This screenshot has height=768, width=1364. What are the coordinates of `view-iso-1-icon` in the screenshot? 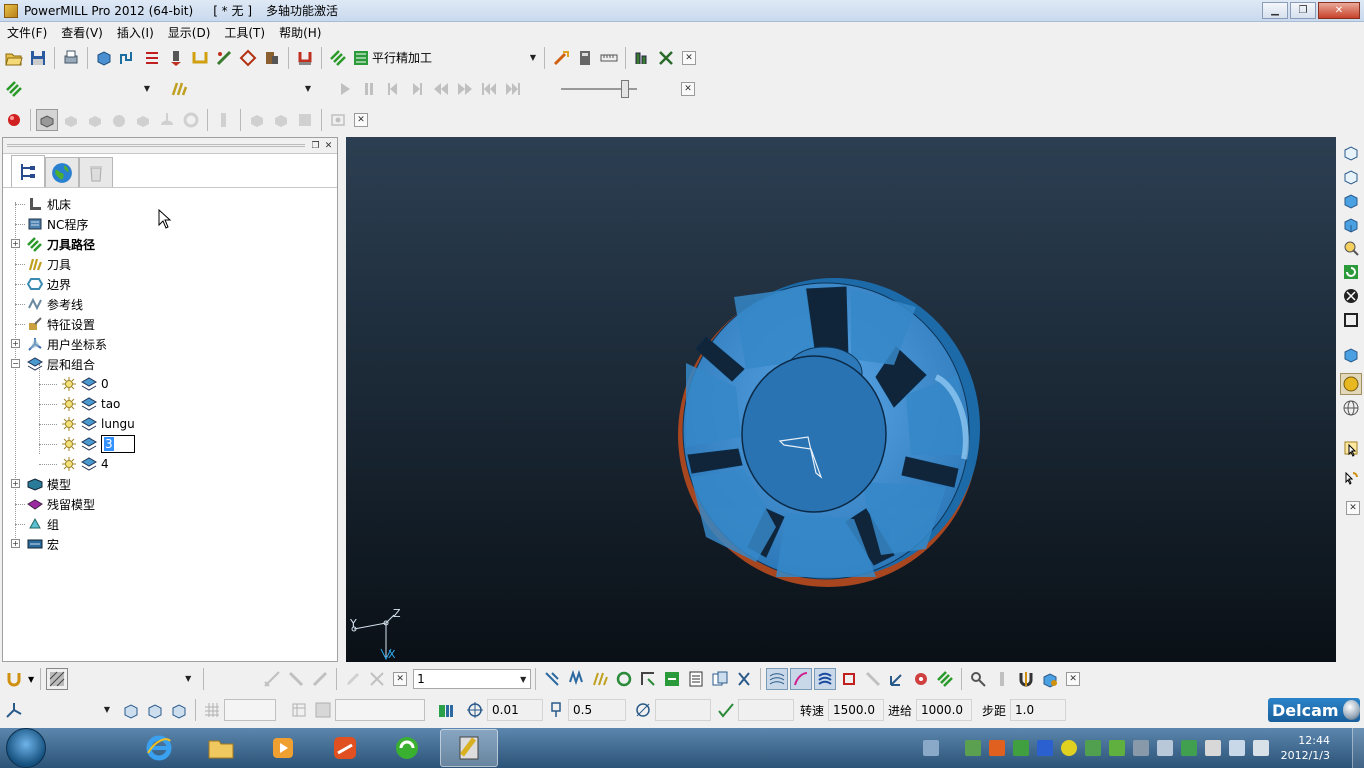 It's located at (1351, 152).